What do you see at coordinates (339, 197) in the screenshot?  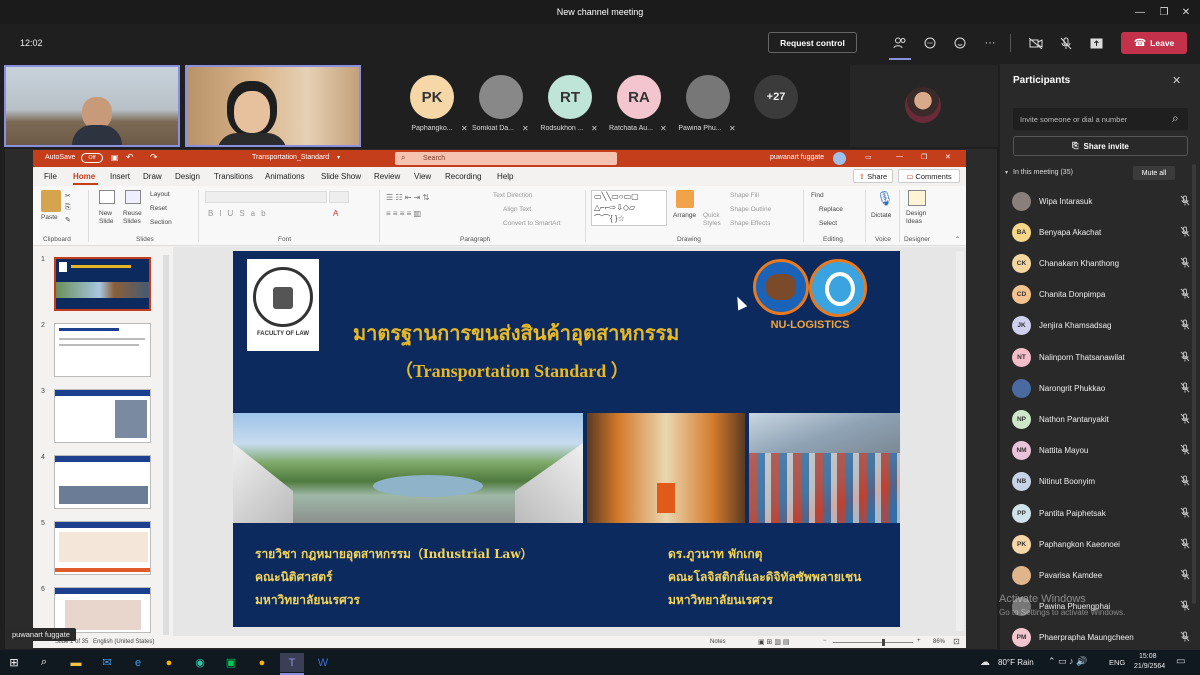 I see `font-size-select` at bounding box center [339, 197].